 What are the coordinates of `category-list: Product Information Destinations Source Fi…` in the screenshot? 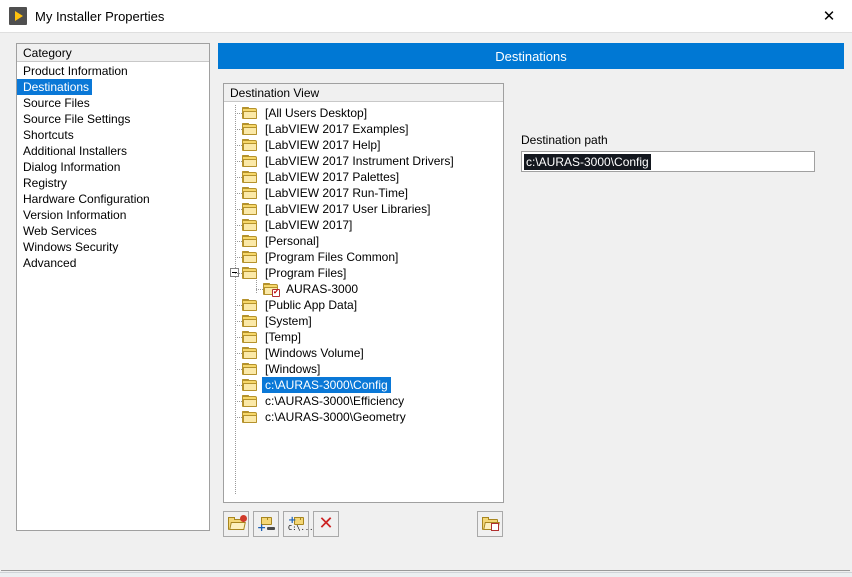 It's located at (113, 166).